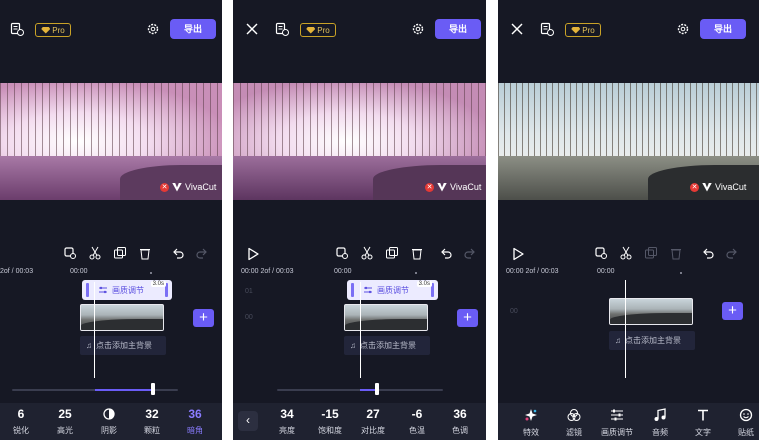  Describe the element at coordinates (460, 421) in the screenshot. I see `adjust-tint: 36 色调` at that location.